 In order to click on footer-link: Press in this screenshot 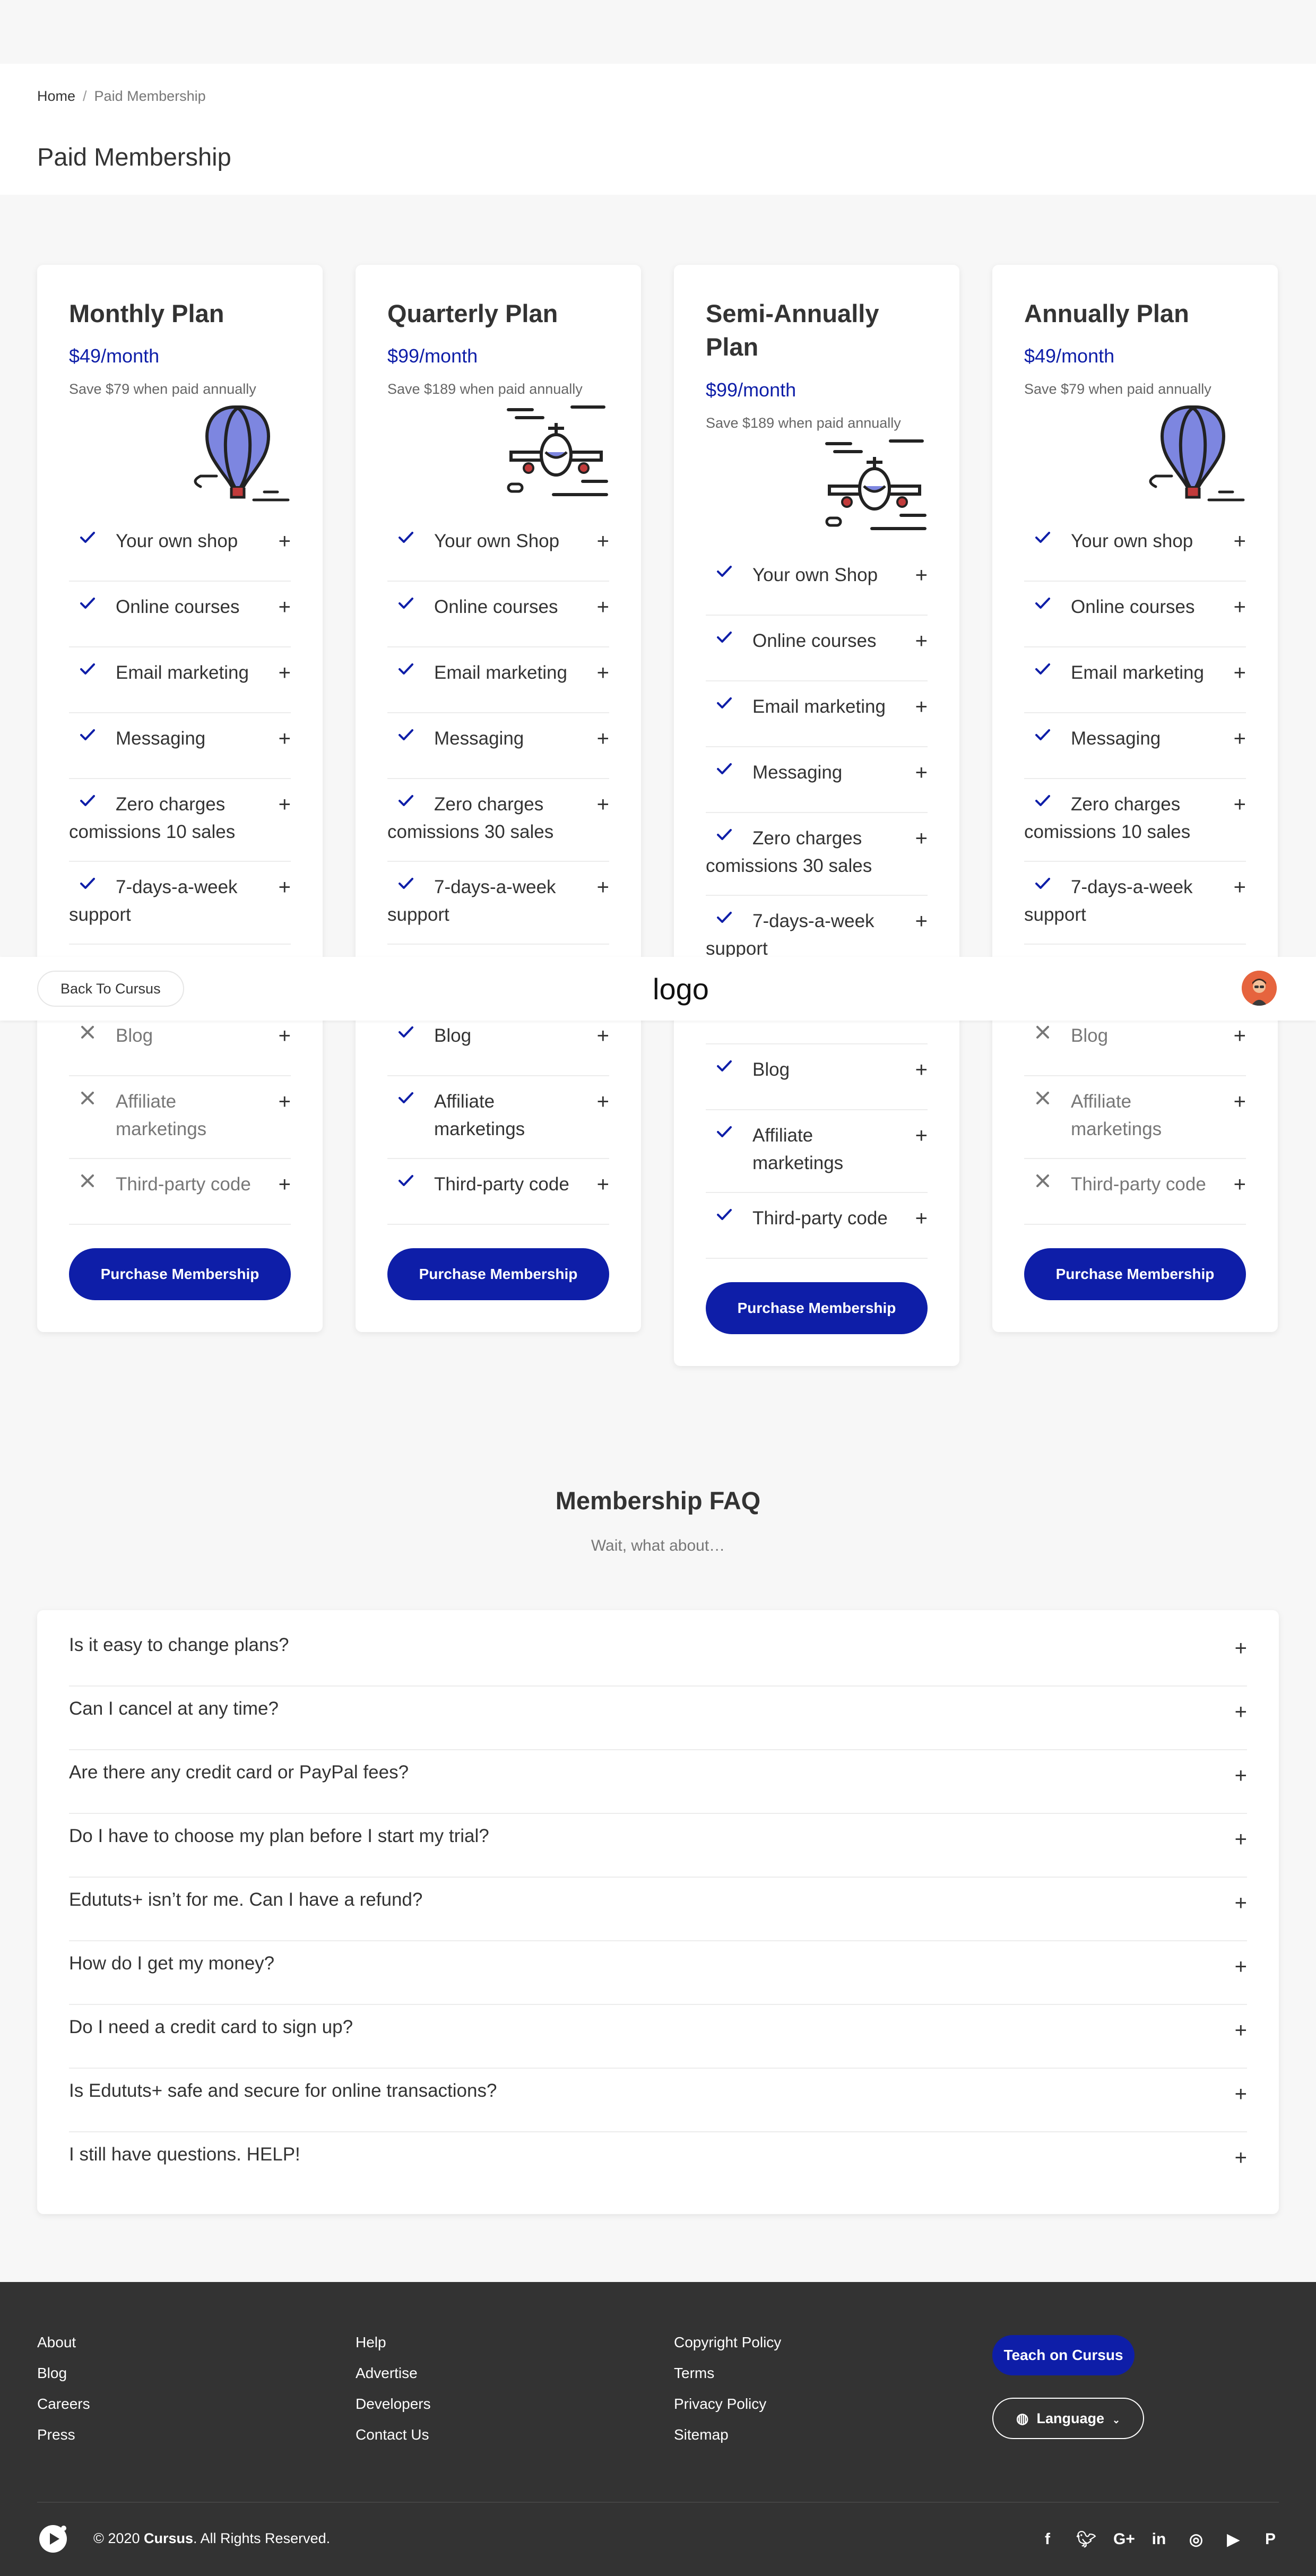, I will do `click(63, 2434)`.